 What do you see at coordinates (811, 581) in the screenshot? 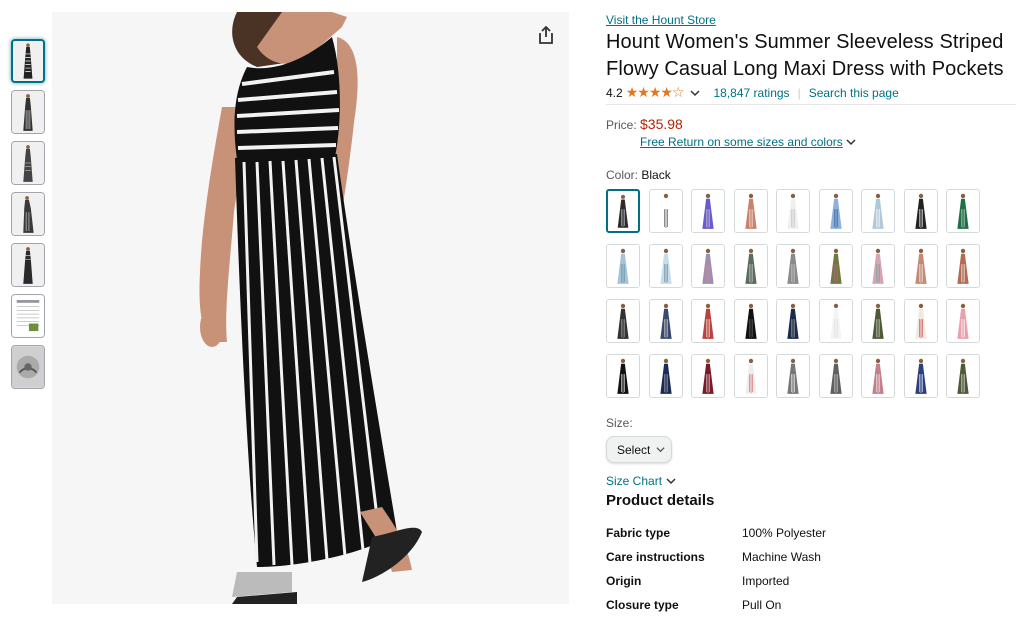
I see `details-row: Origin Imported` at bounding box center [811, 581].